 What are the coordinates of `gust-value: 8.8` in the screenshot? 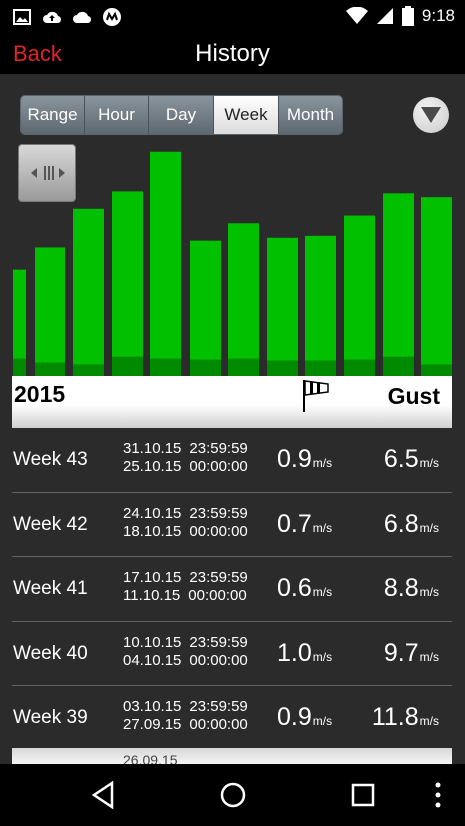 It's located at (401, 588).